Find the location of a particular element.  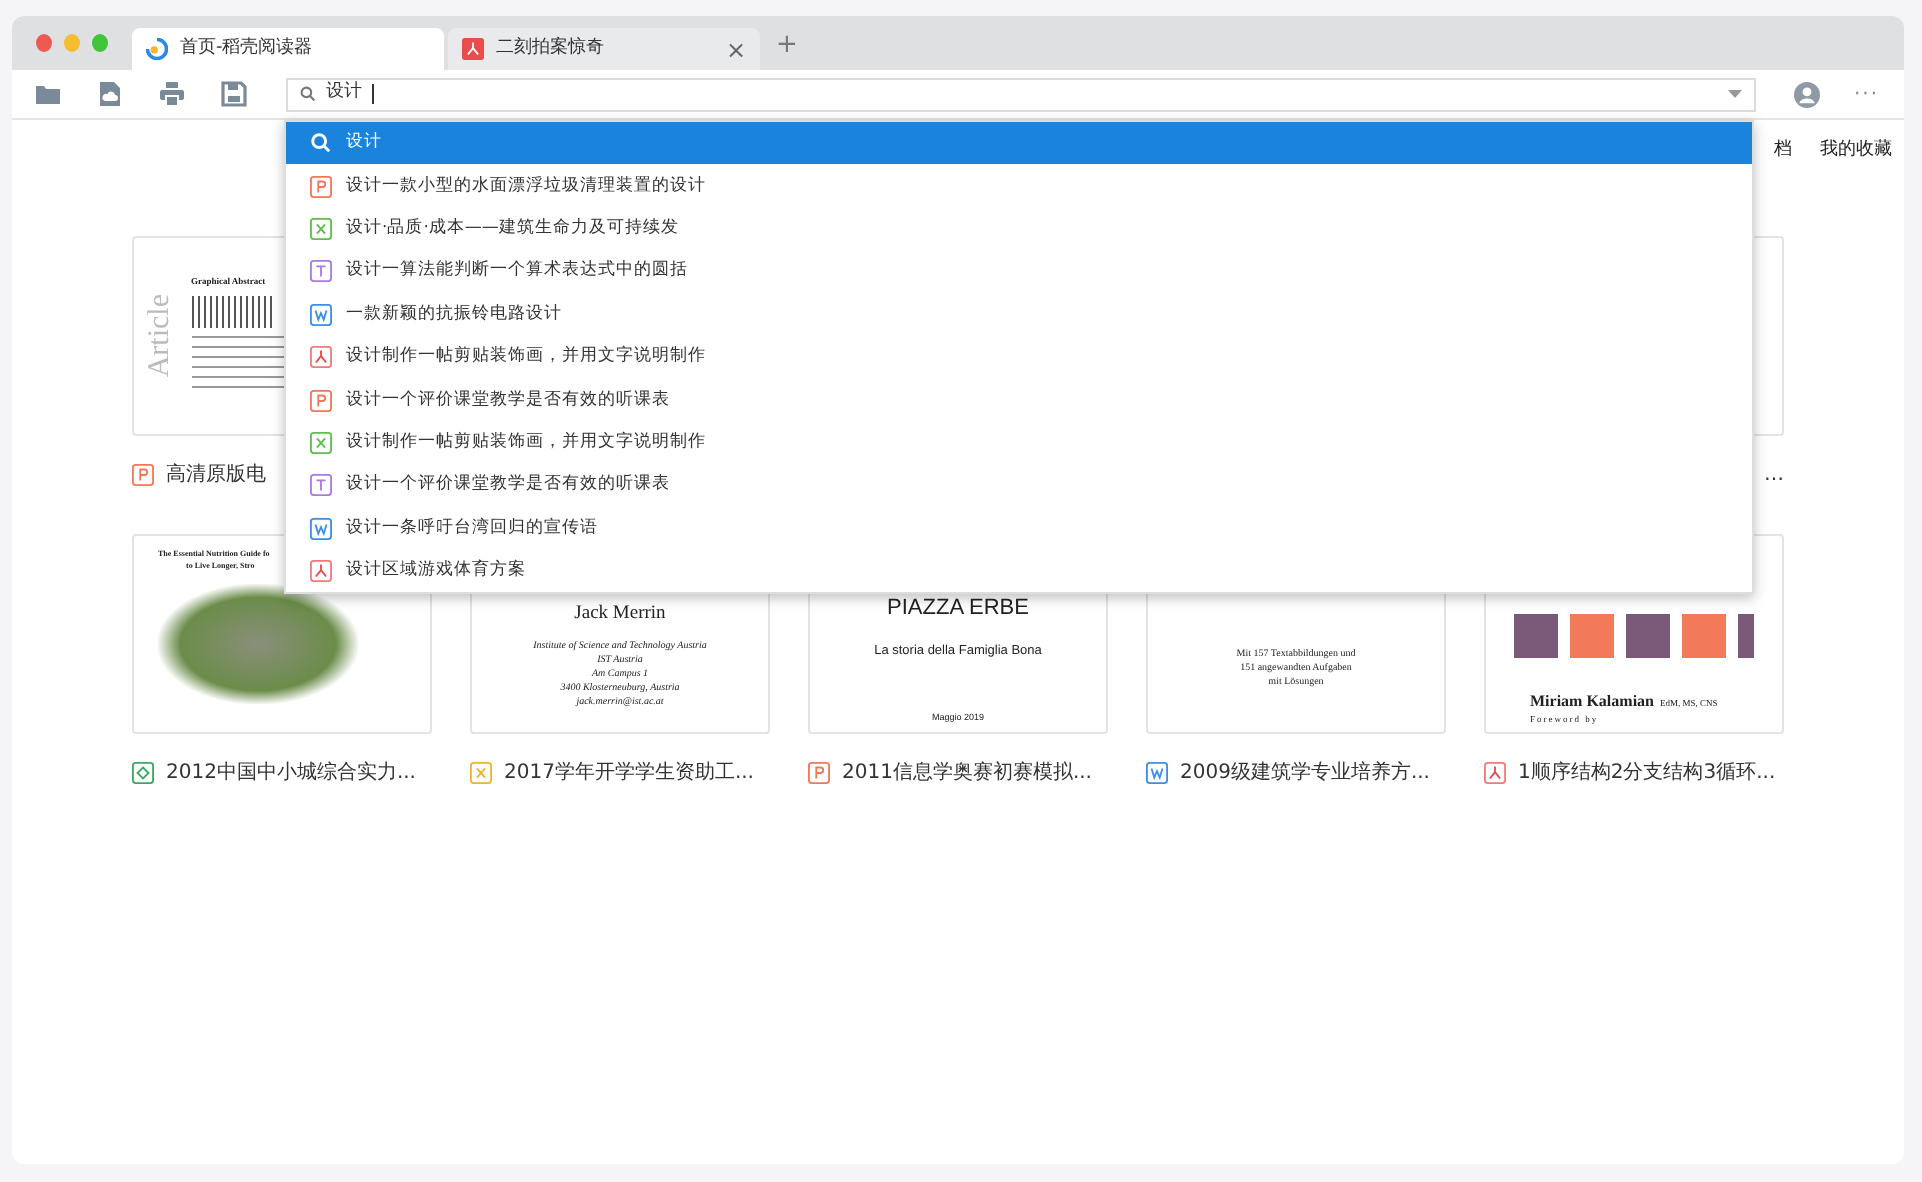

tab-label: 二刻拍案惊奇 is located at coordinates (550, 48).